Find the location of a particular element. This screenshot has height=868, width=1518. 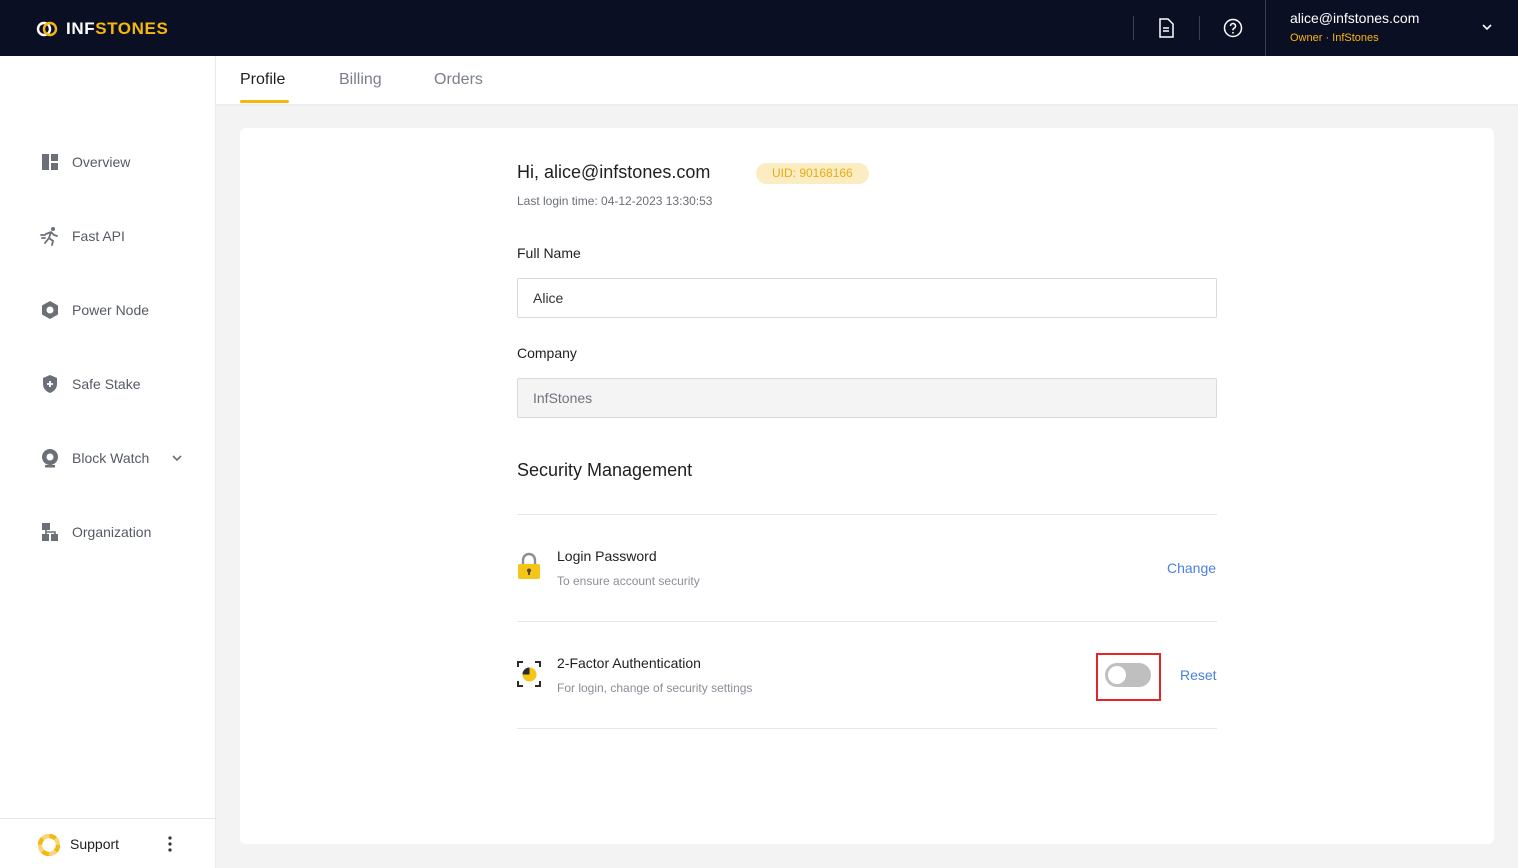

more-vertical-icon is located at coordinates (170, 844).